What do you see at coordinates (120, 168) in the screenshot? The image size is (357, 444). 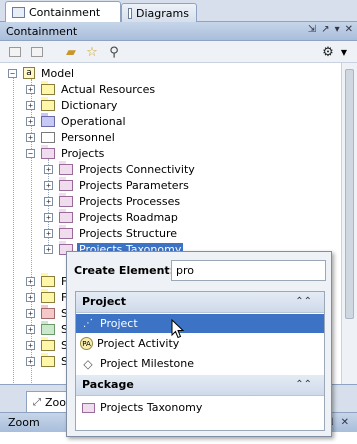 I see `tree-row-projects-connectivity: + Projects Connectivity` at bounding box center [120, 168].